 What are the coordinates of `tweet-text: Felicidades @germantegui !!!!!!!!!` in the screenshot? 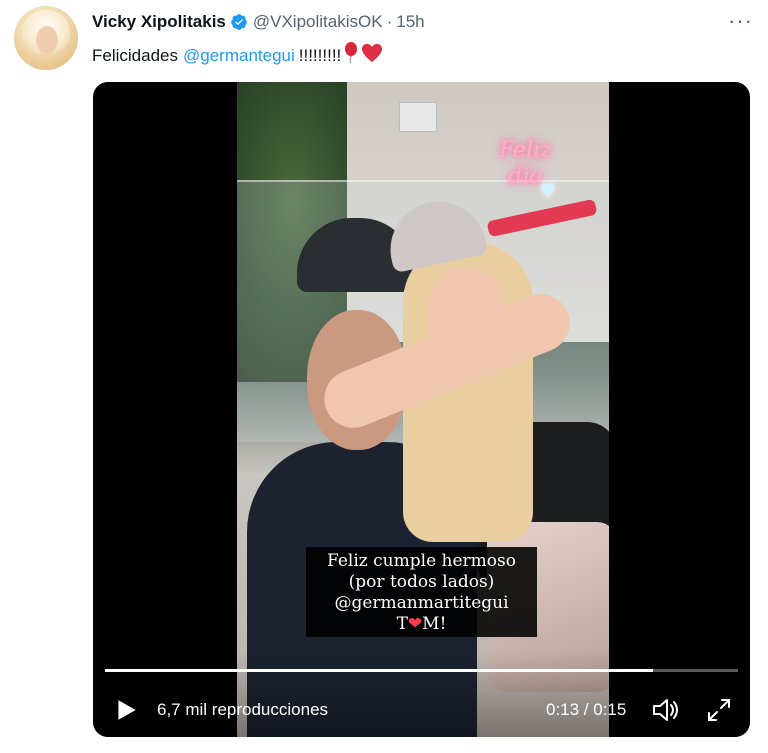 It's located at (237, 55).